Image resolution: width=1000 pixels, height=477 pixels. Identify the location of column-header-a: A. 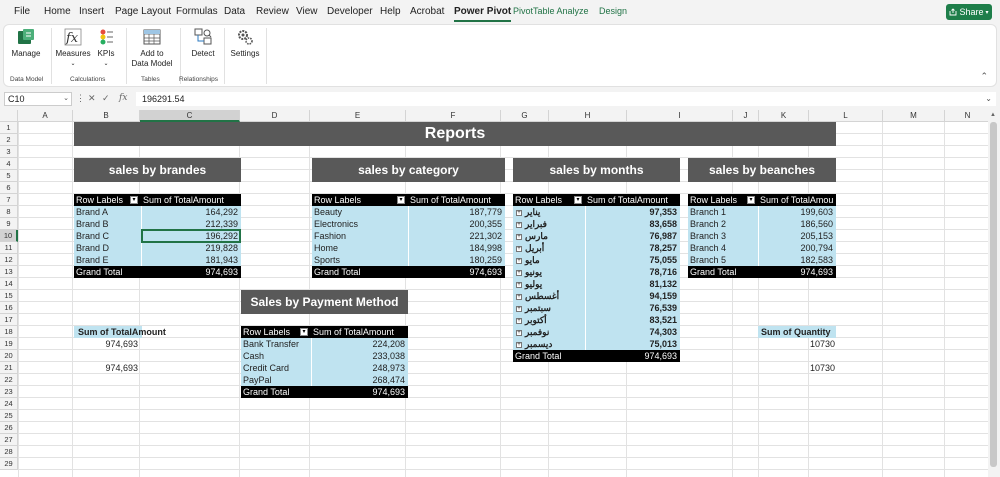
(45, 116).